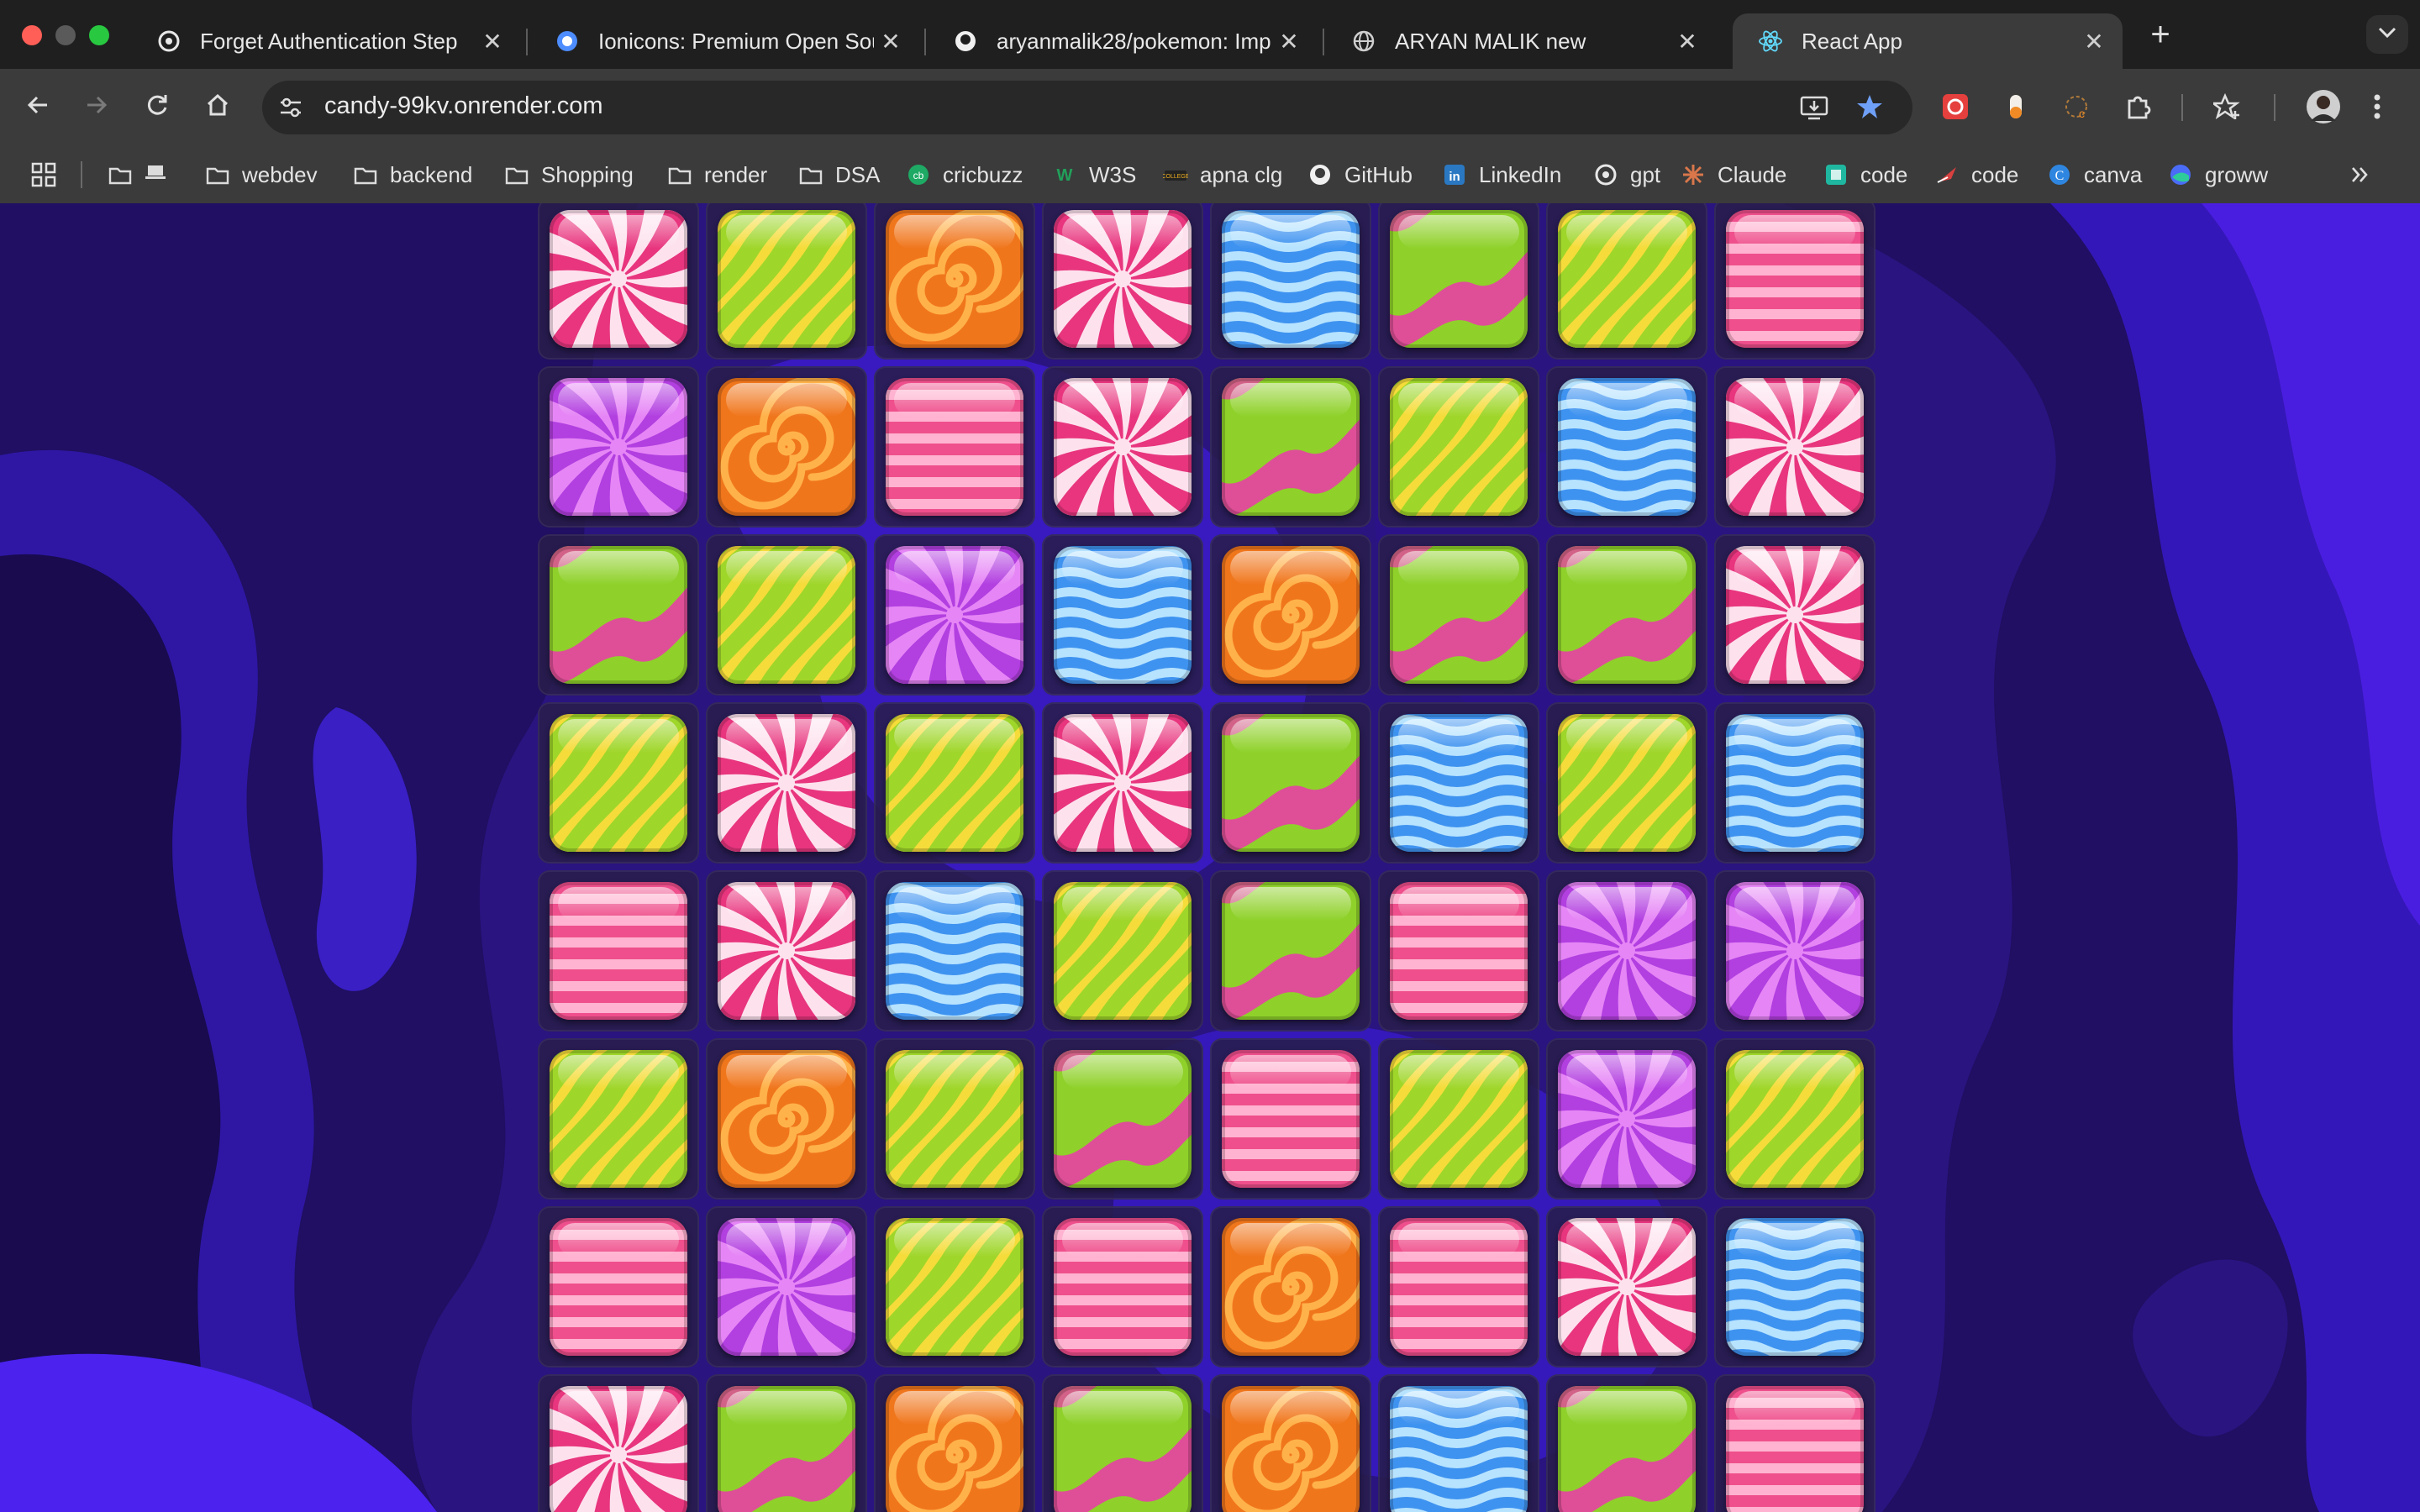 This screenshot has width=2420, height=1512. Describe the element at coordinates (2226, 108) in the screenshot. I see `reading-list-star-icon` at that location.